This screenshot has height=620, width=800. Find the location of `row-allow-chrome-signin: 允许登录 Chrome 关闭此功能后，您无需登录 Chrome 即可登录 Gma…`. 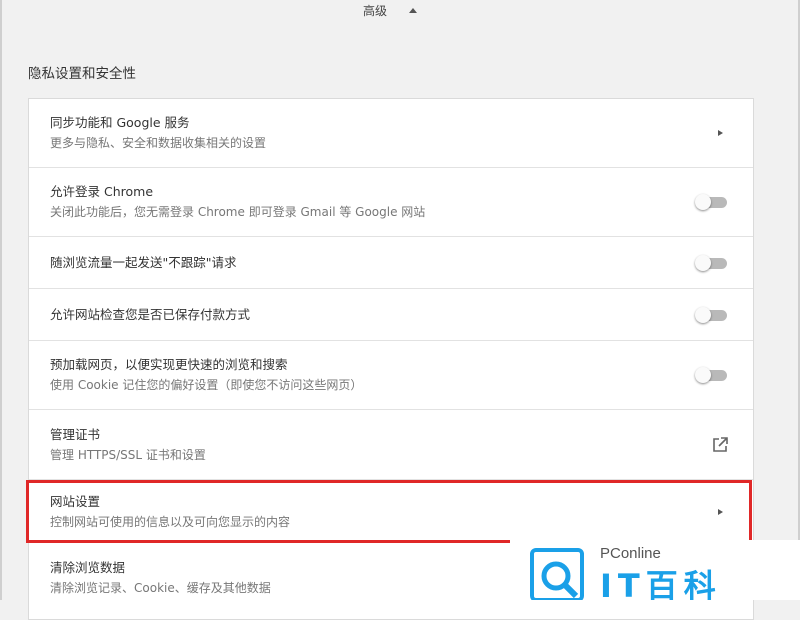

row-allow-chrome-signin: 允许登录 Chrome 关闭此功能后，您无需登录 Chrome 即可登录 Gma… is located at coordinates (391, 202).